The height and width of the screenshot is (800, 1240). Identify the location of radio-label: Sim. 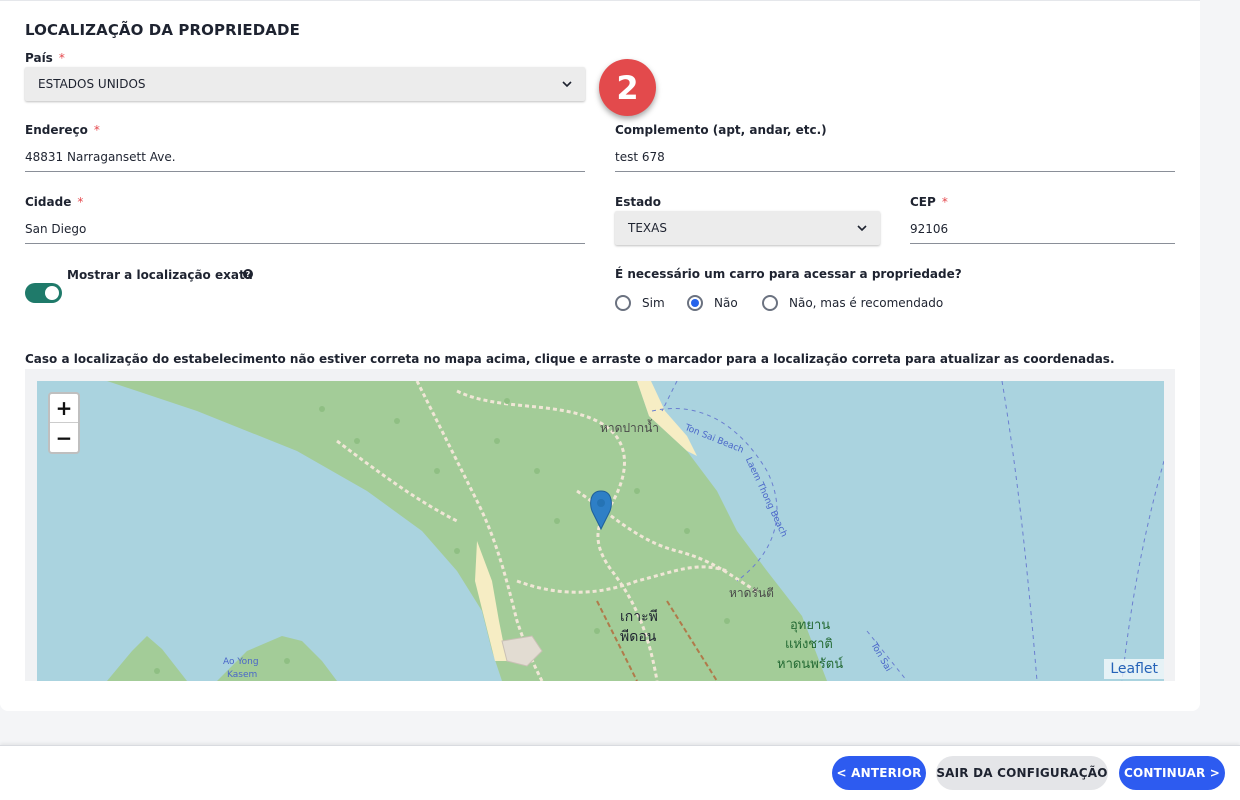
(653, 303).